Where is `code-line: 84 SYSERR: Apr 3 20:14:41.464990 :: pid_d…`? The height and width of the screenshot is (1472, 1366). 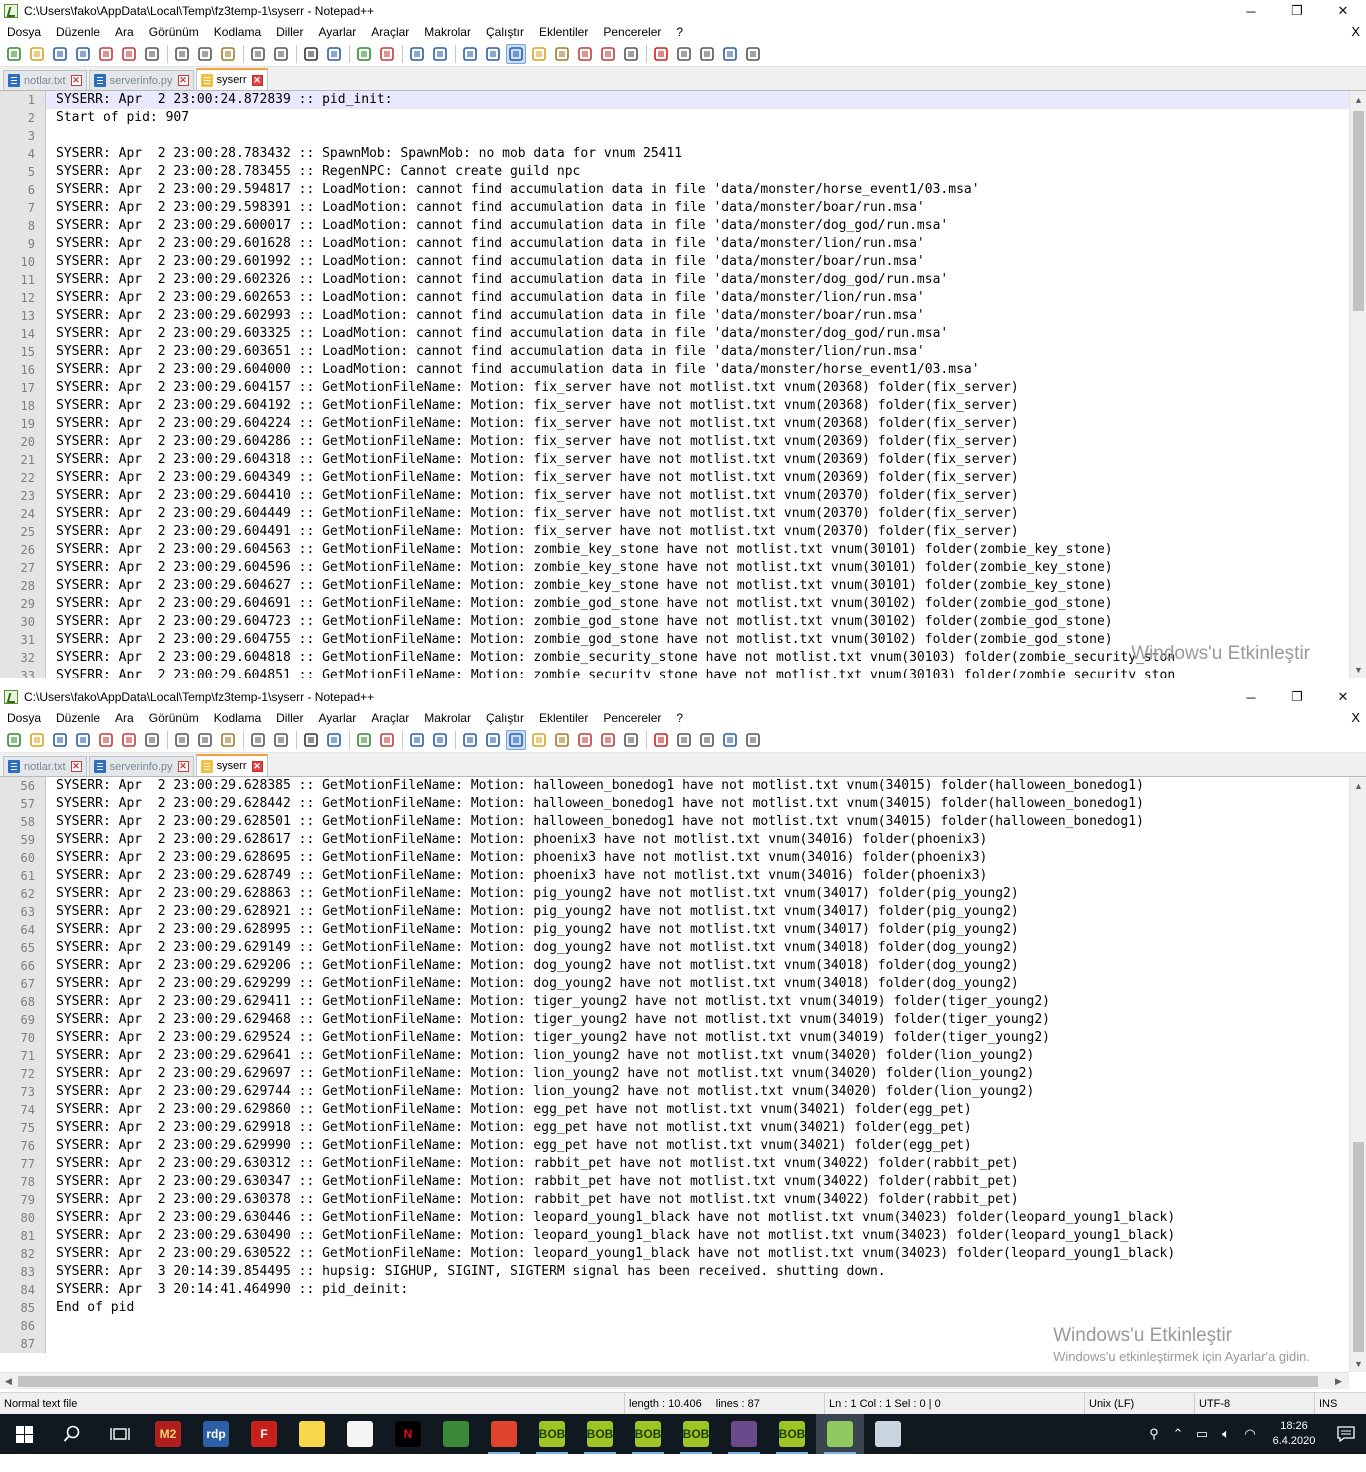
code-line: 84 SYSERR: Apr 3 20:14:41.464990 :: pid_d… is located at coordinates (683, 1290).